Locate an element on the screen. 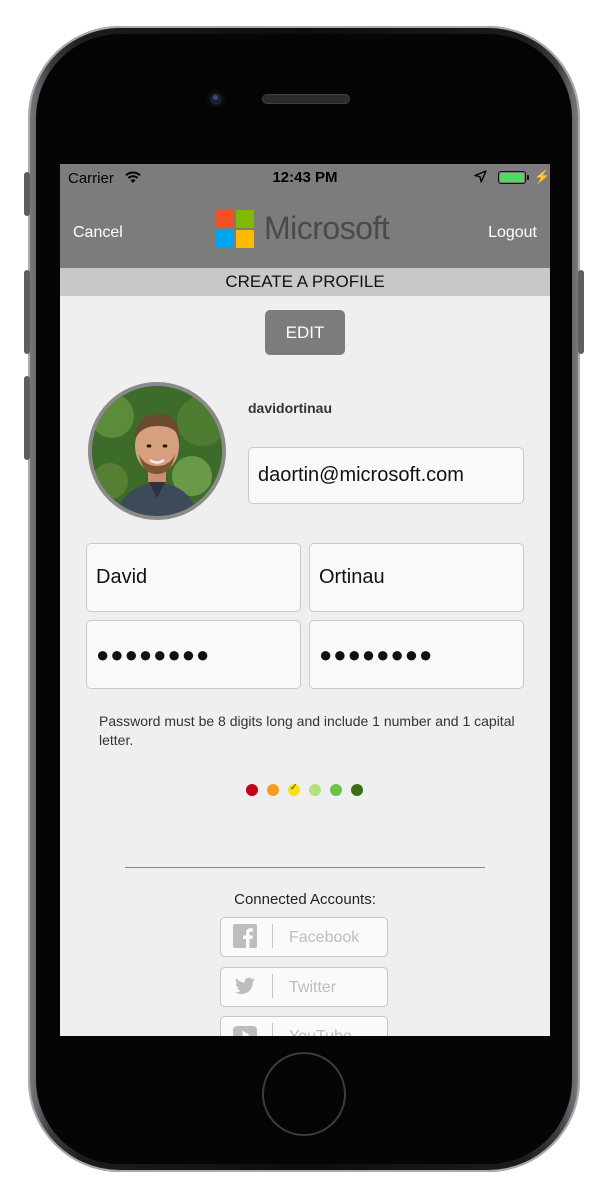  logo-square-yellow is located at coordinates (245, 239).